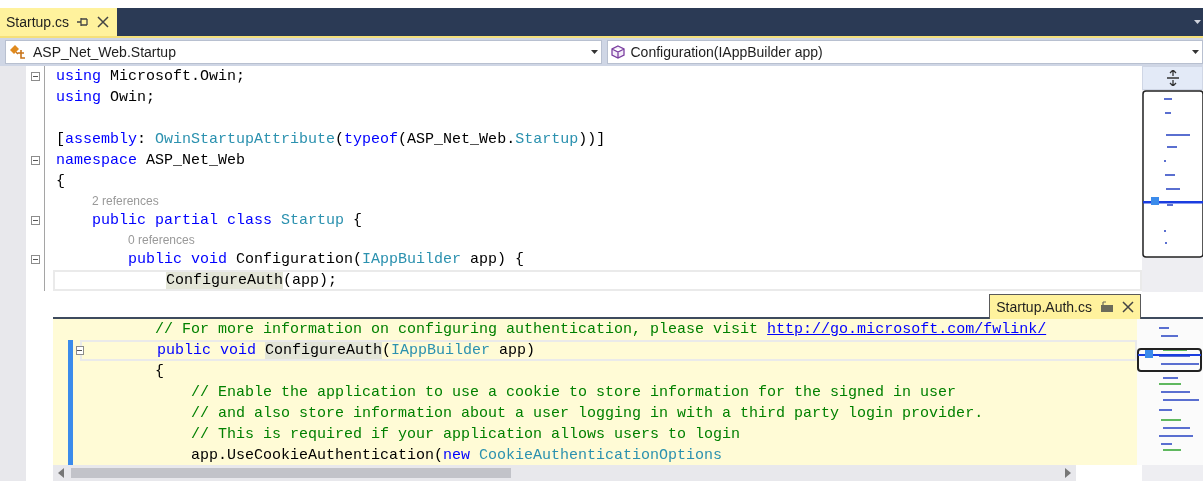  I want to click on code-line: public partial class Startup {, so click(227, 221).